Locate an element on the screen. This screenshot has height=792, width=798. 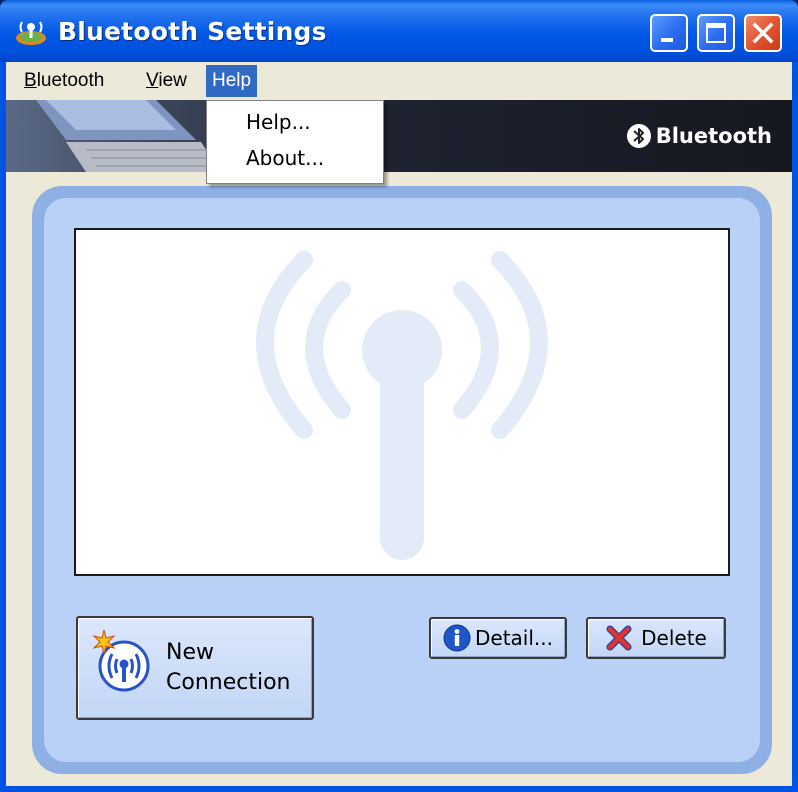
title-bar: Bluetooth Settings is located at coordinates (399, 31).